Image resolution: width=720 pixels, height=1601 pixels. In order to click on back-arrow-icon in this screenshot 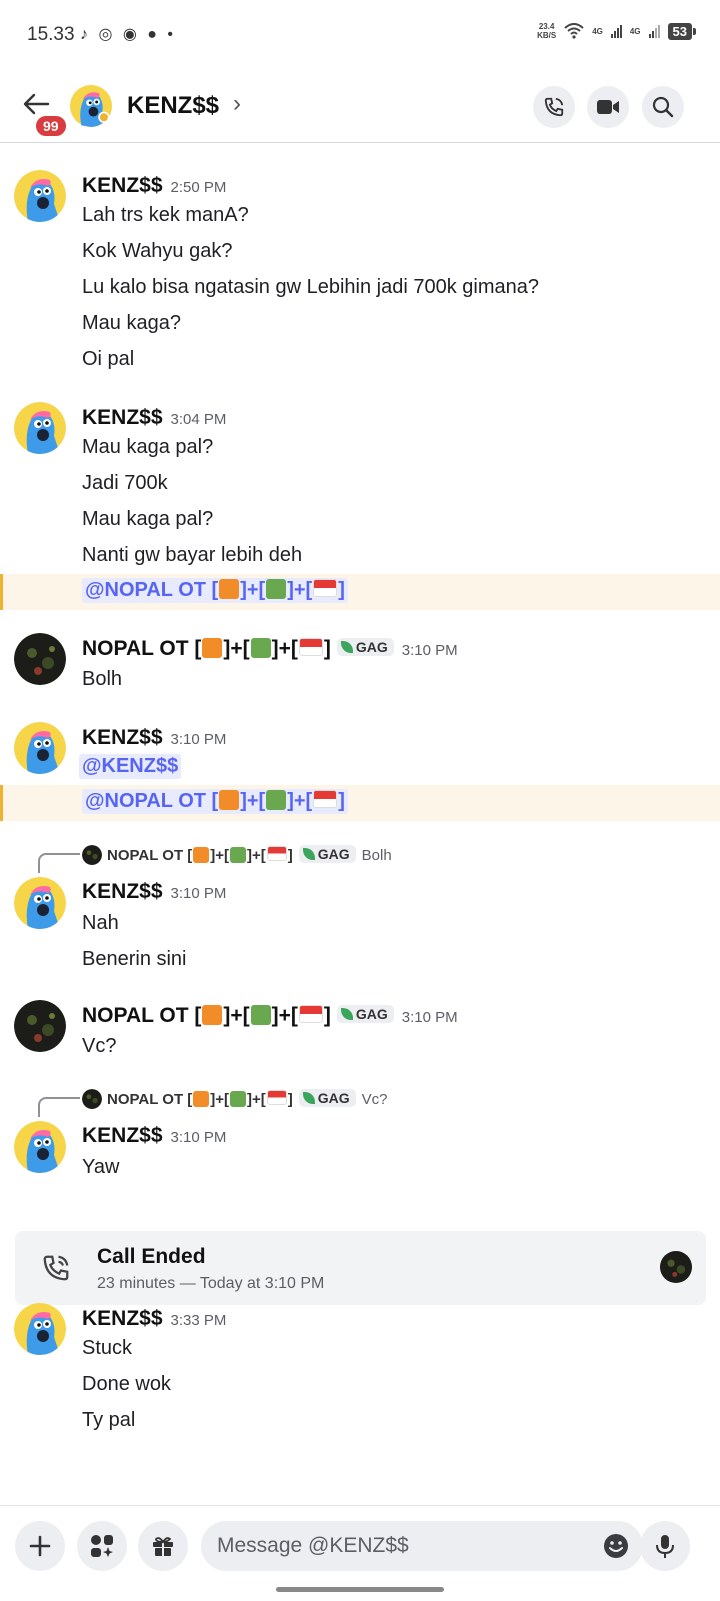, I will do `click(36, 104)`.